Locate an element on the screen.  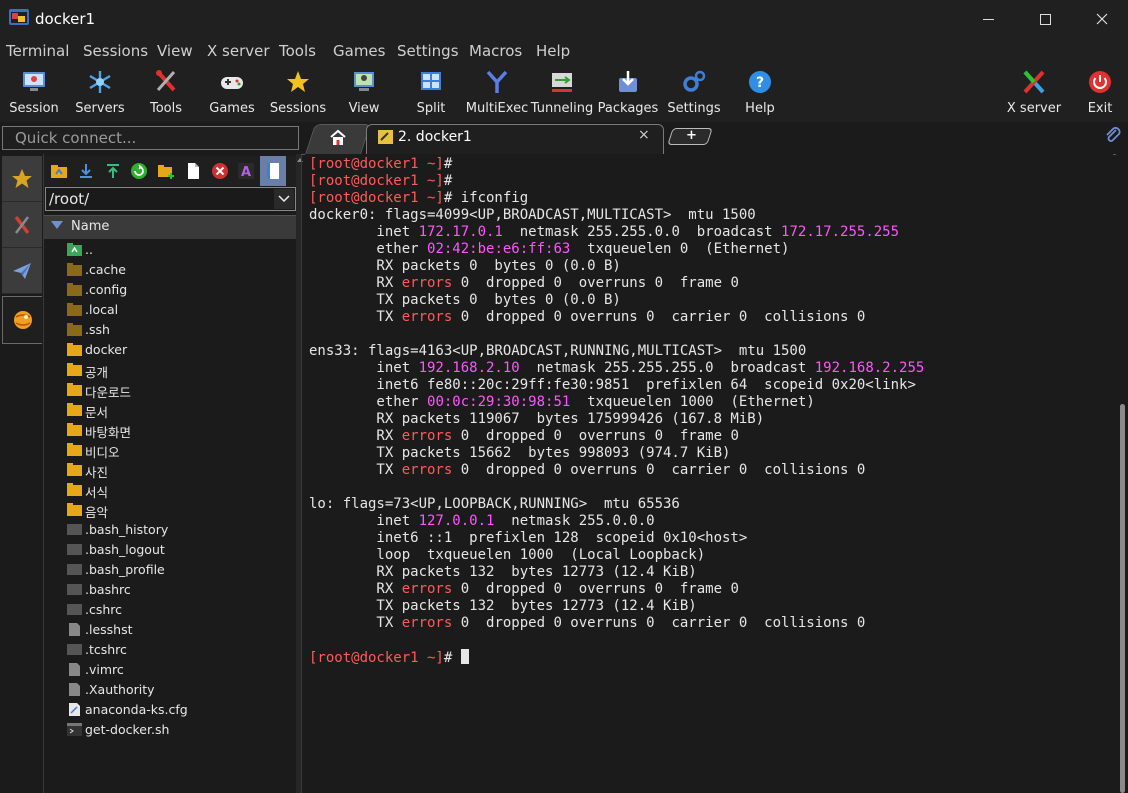
parent-folder-icon is located at coordinates (59, 171).